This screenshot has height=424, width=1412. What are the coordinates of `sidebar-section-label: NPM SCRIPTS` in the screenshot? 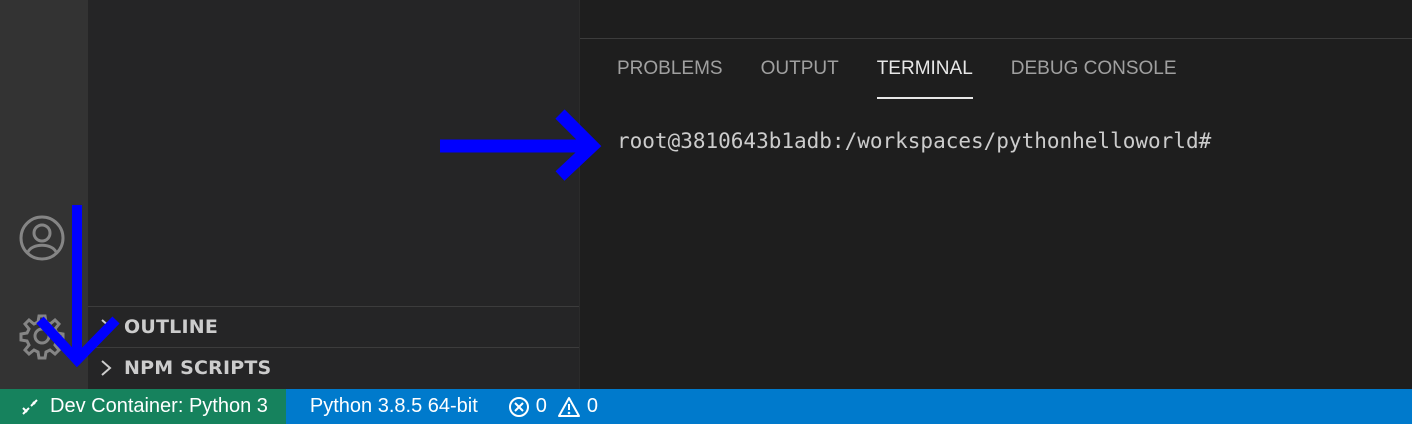 It's located at (198, 368).